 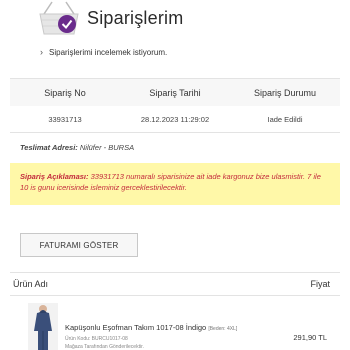 I want to click on shipping-address-value: Nilüfer - BURSA, so click(x=107, y=147).